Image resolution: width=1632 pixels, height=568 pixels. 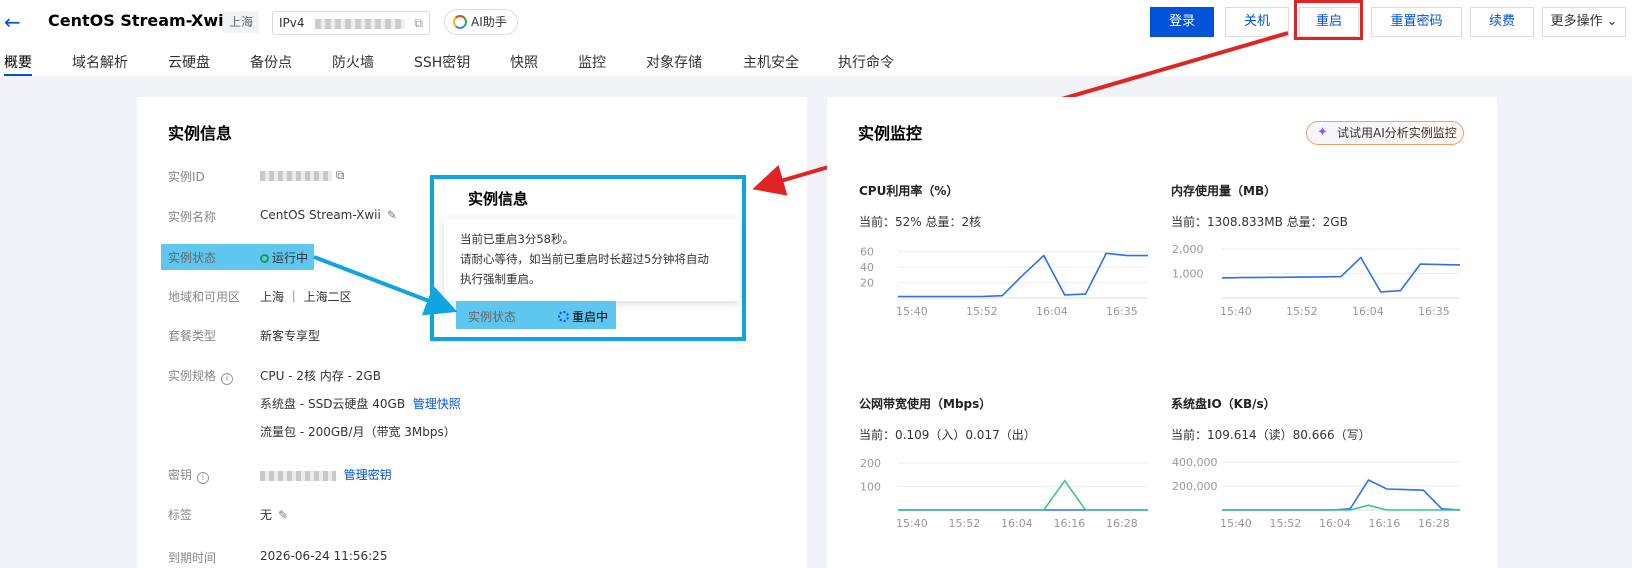 I want to click on bandwidth-current: 当前：0.109（入）0.017（出）, so click(x=947, y=435).